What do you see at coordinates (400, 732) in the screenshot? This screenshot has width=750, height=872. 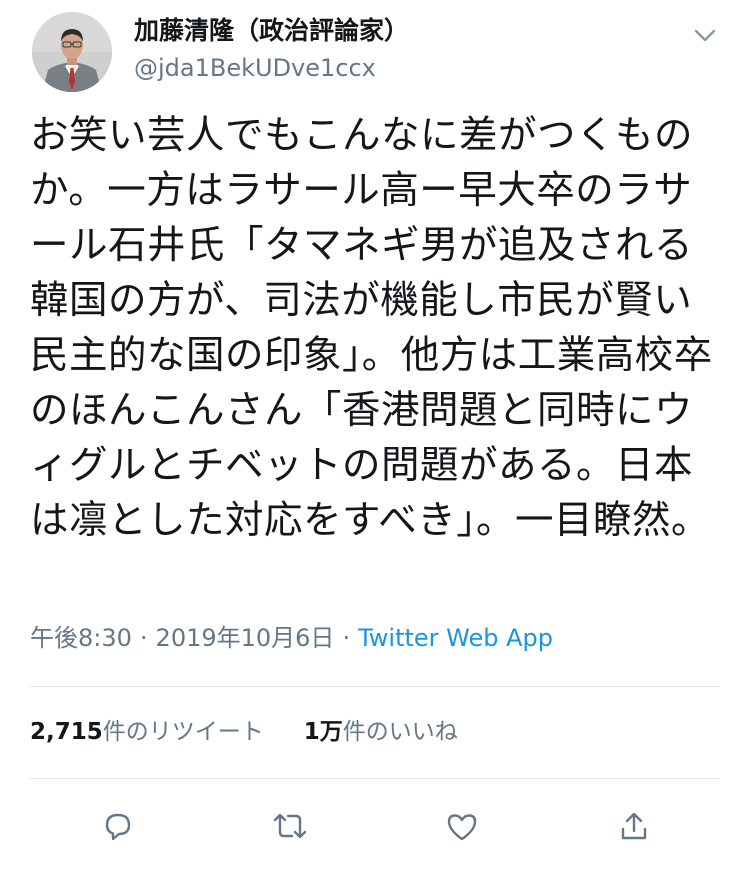 I see `likes-label: 件のいいね` at bounding box center [400, 732].